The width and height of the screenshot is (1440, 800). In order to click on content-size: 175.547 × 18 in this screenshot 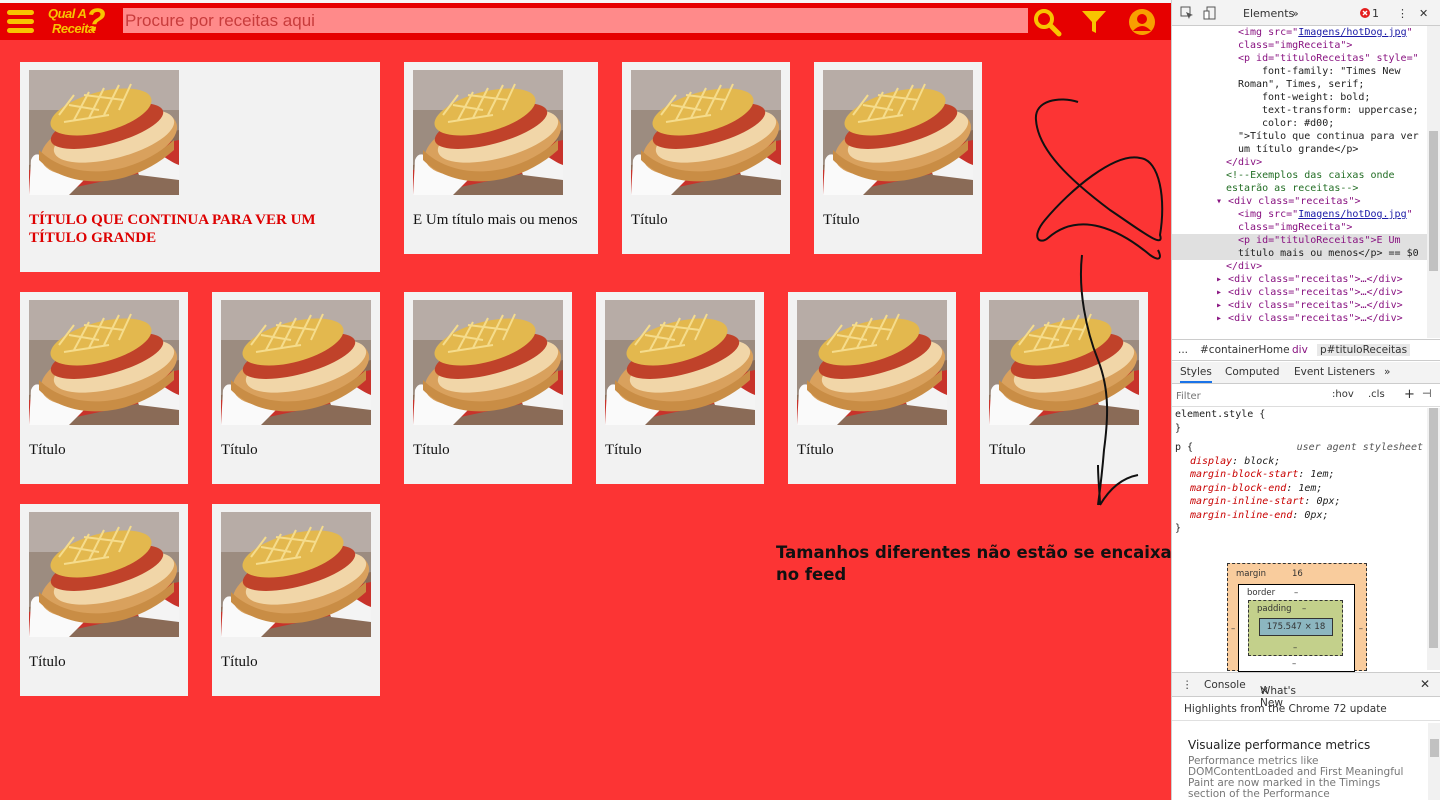, I will do `click(1296, 627)`.